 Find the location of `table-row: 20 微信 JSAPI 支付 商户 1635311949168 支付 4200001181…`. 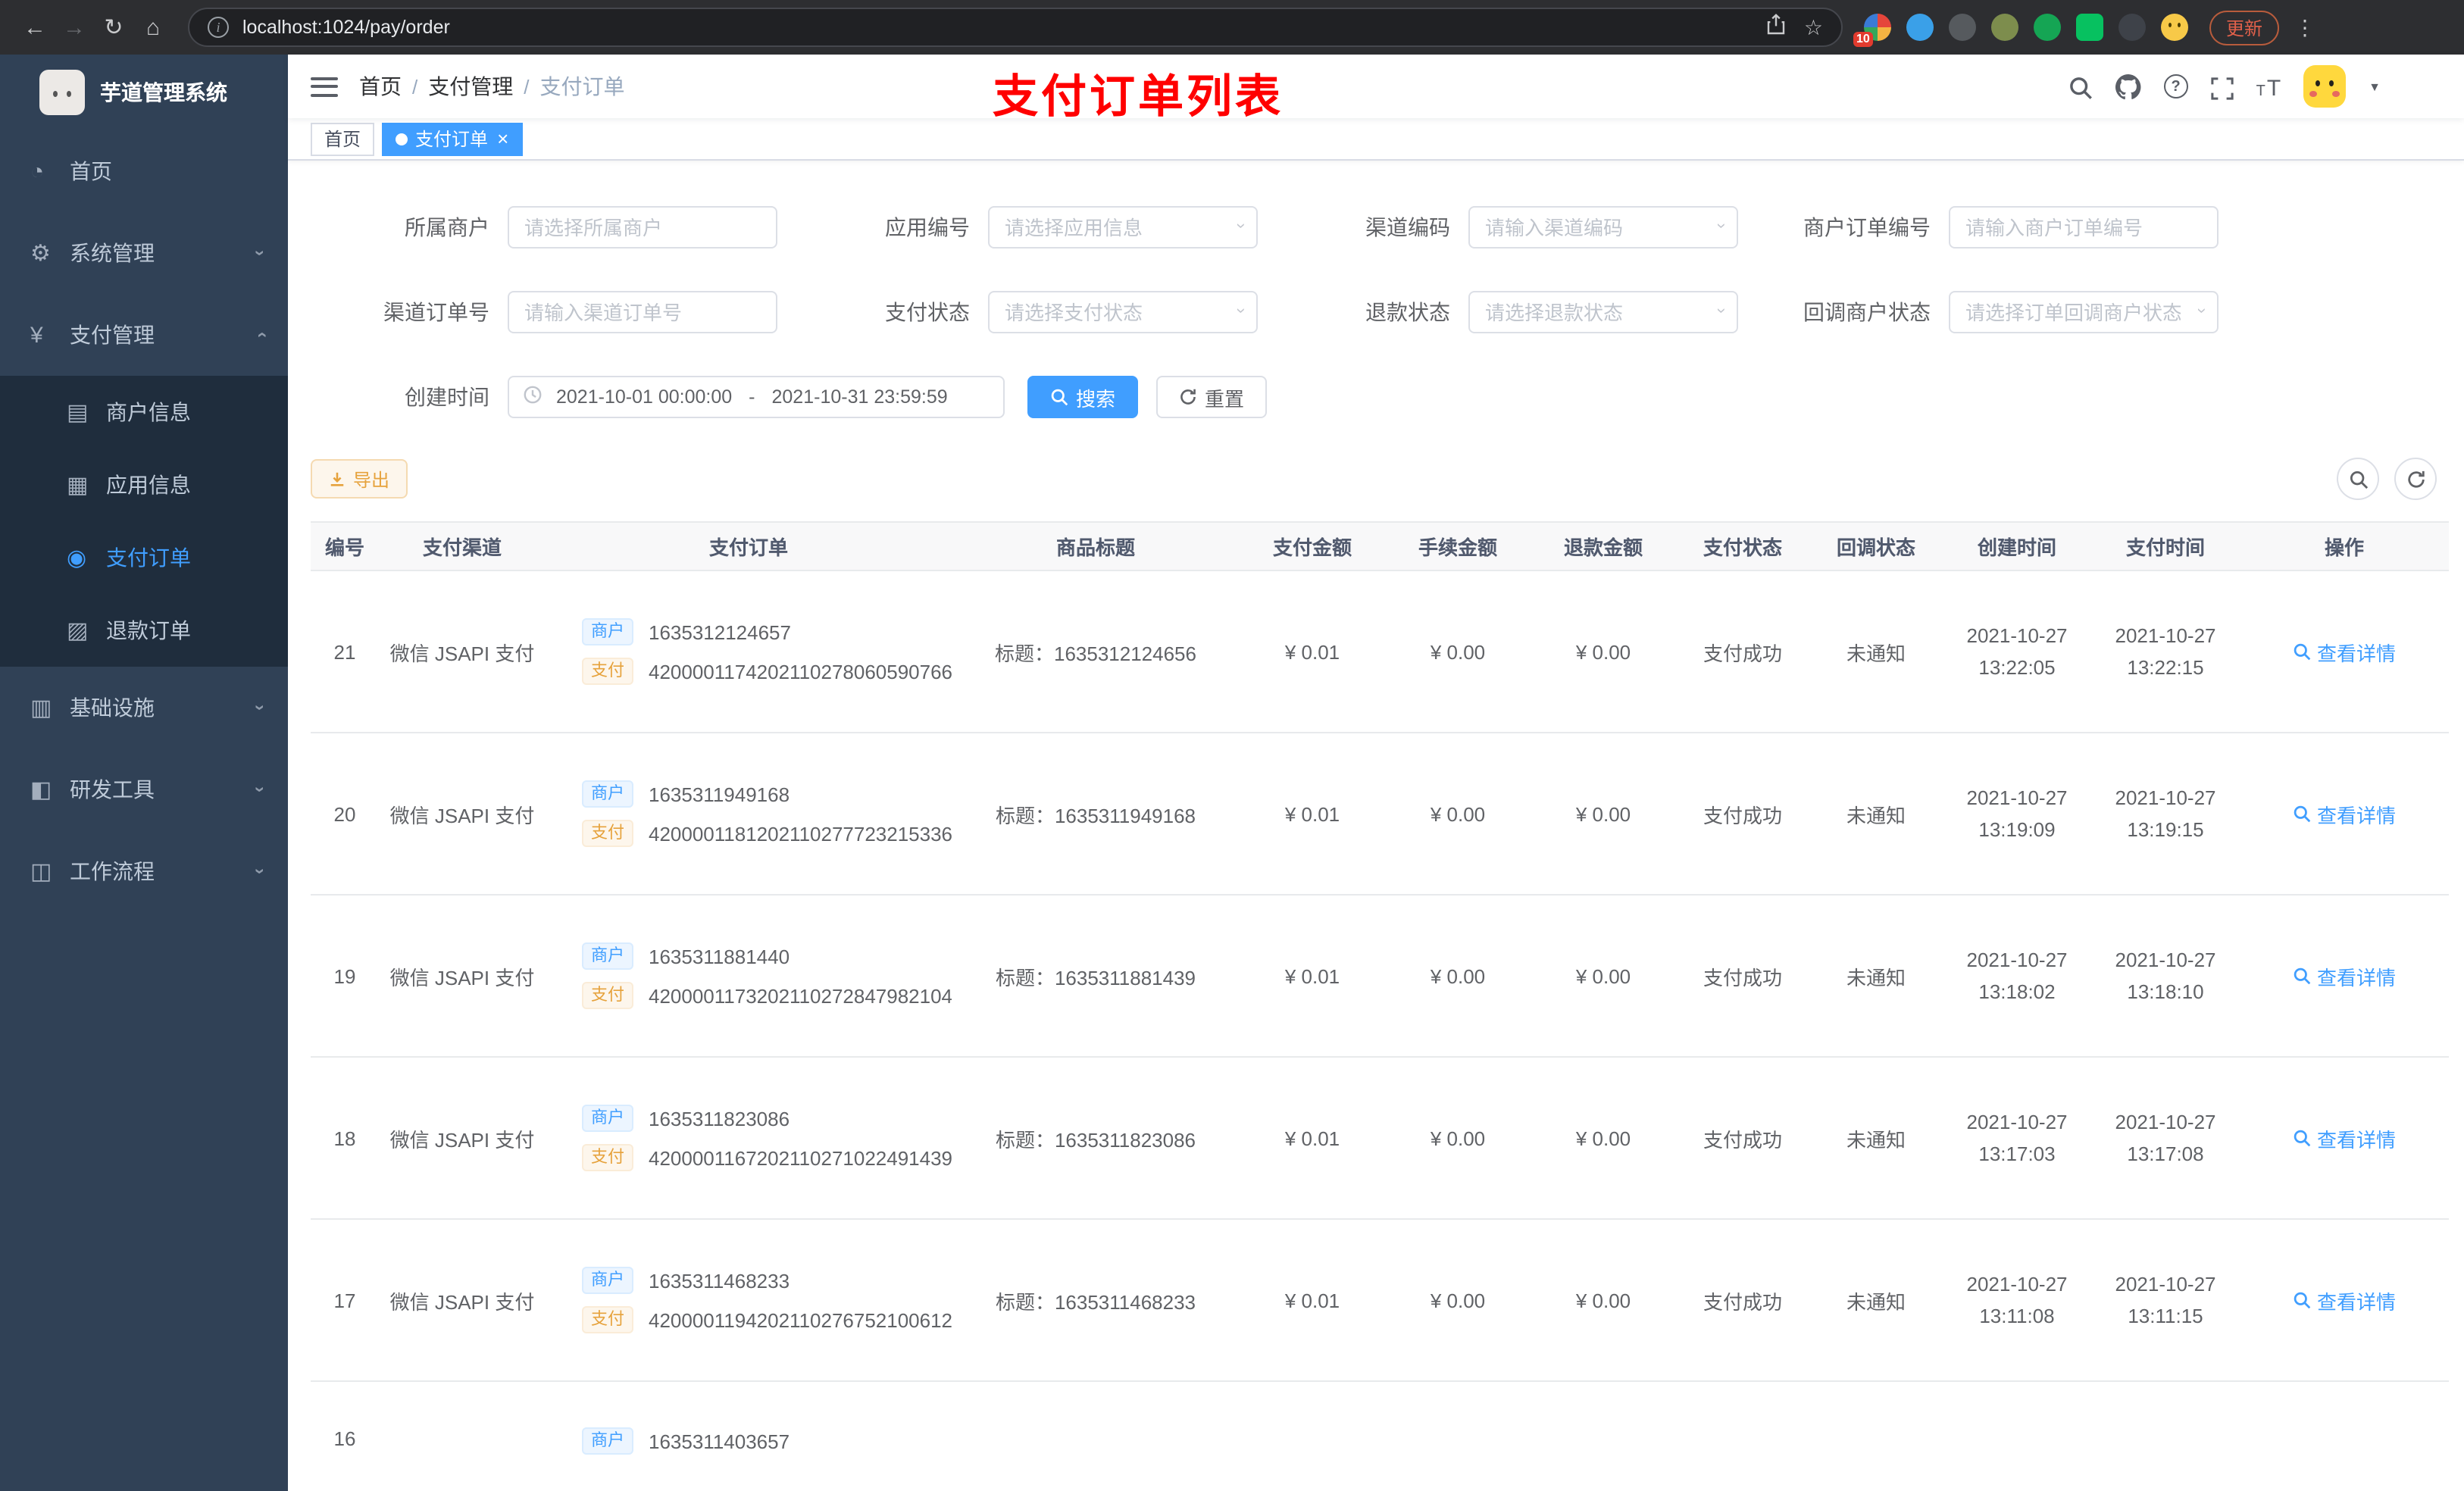

table-row: 20 微信 JSAPI 支付 商户 1635311949168 支付 4200001181… is located at coordinates (1380, 814).